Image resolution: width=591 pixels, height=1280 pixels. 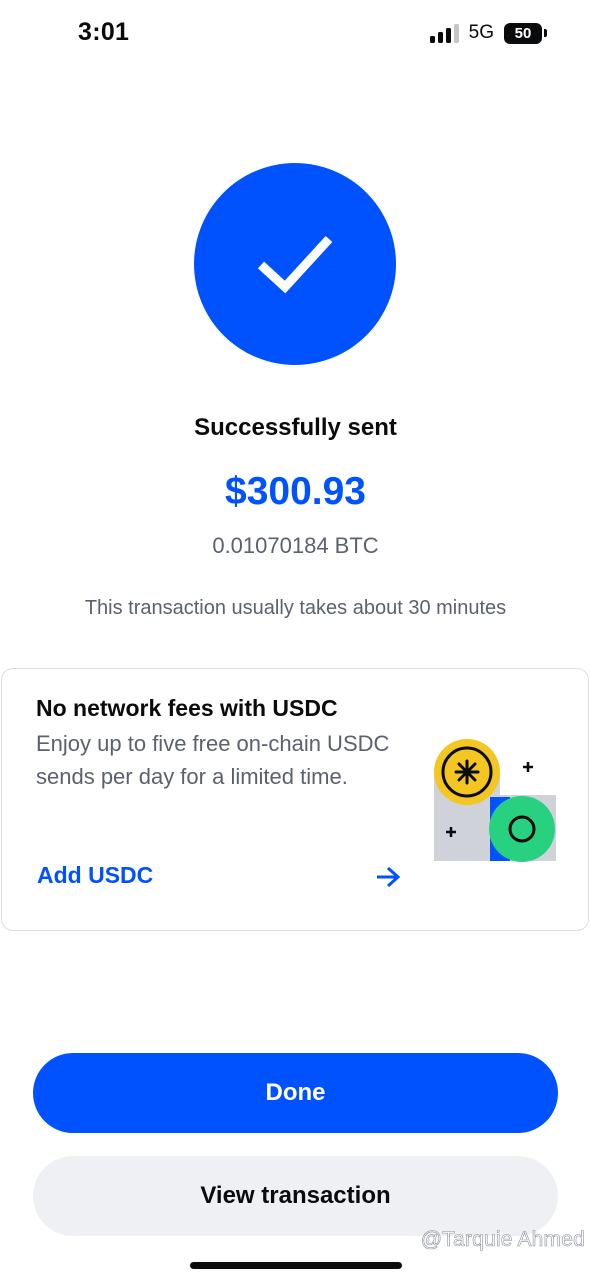 I want to click on battery-level: 50, so click(x=523, y=33).